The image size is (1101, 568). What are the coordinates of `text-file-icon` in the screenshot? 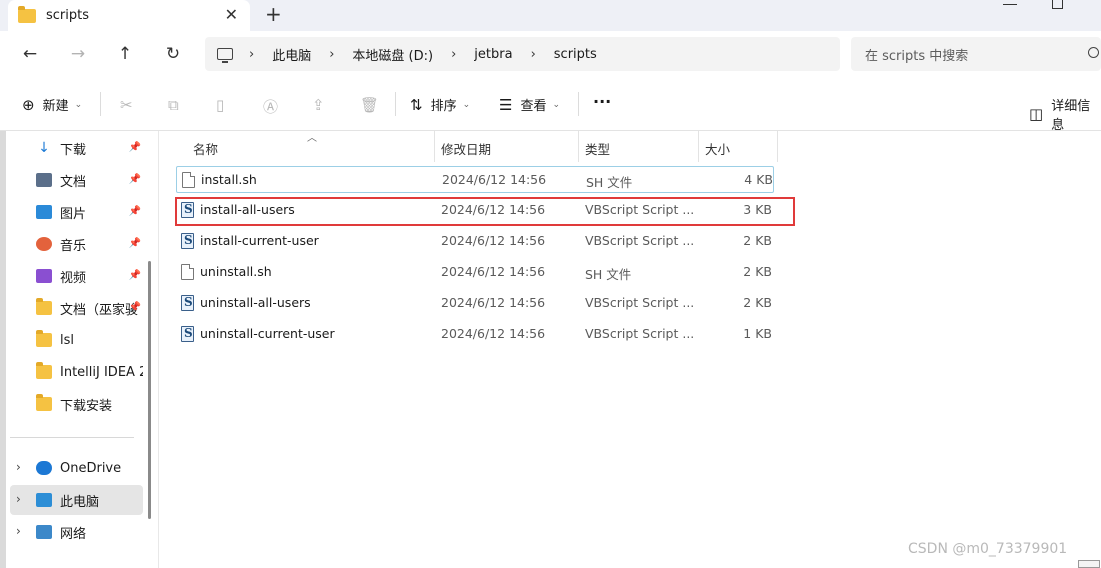 It's located at (187, 272).